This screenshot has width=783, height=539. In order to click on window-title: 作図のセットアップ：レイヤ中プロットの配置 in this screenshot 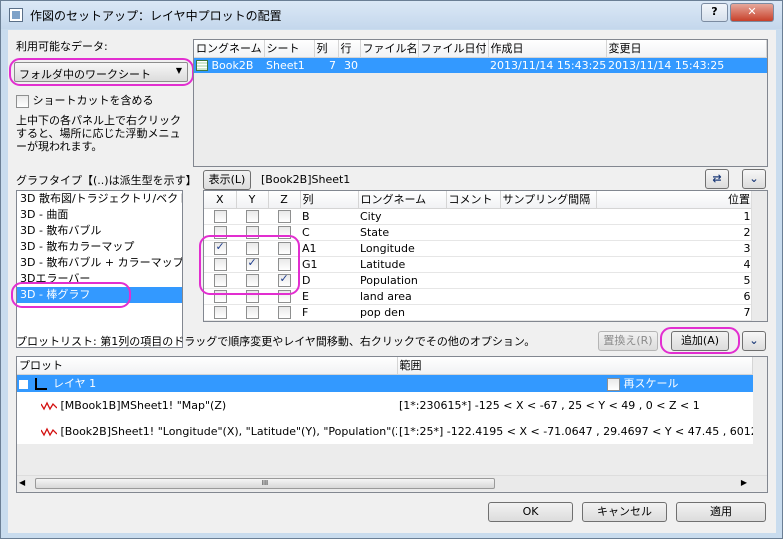, I will do `click(156, 16)`.